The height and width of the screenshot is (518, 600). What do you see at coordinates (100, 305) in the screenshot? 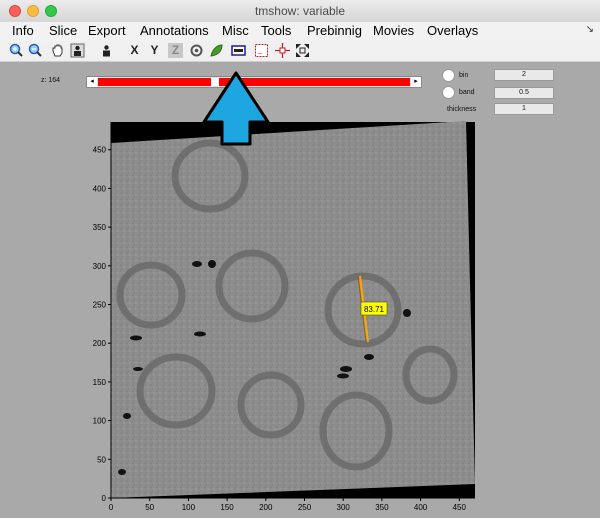
I see `y-tick-label: 250` at bounding box center [100, 305].